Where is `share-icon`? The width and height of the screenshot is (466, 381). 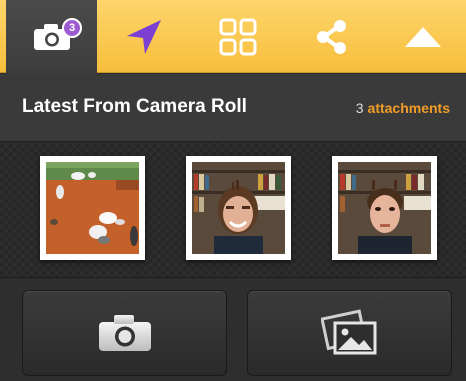 share-icon is located at coordinates (331, 36).